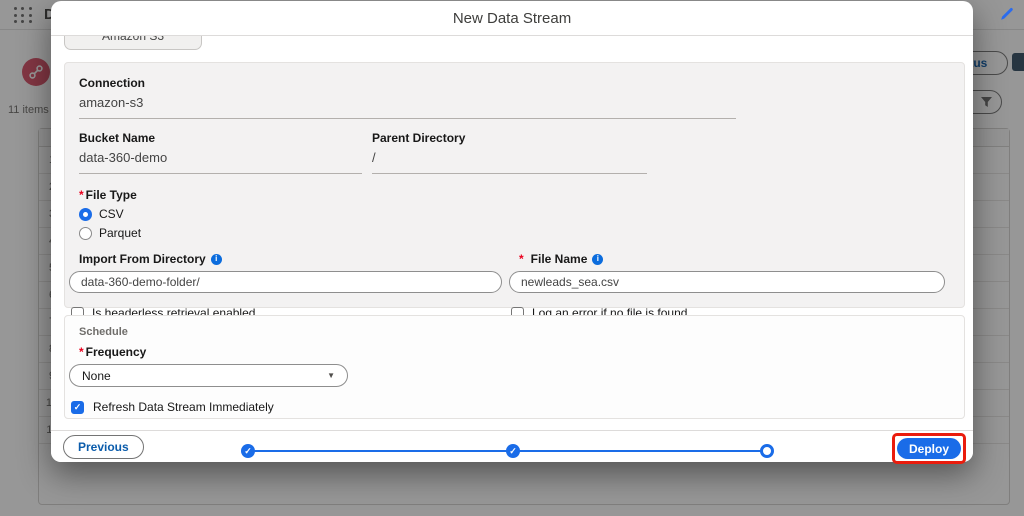 The image size is (1024, 516). I want to click on deploy-button: Deploy, so click(928, 448).